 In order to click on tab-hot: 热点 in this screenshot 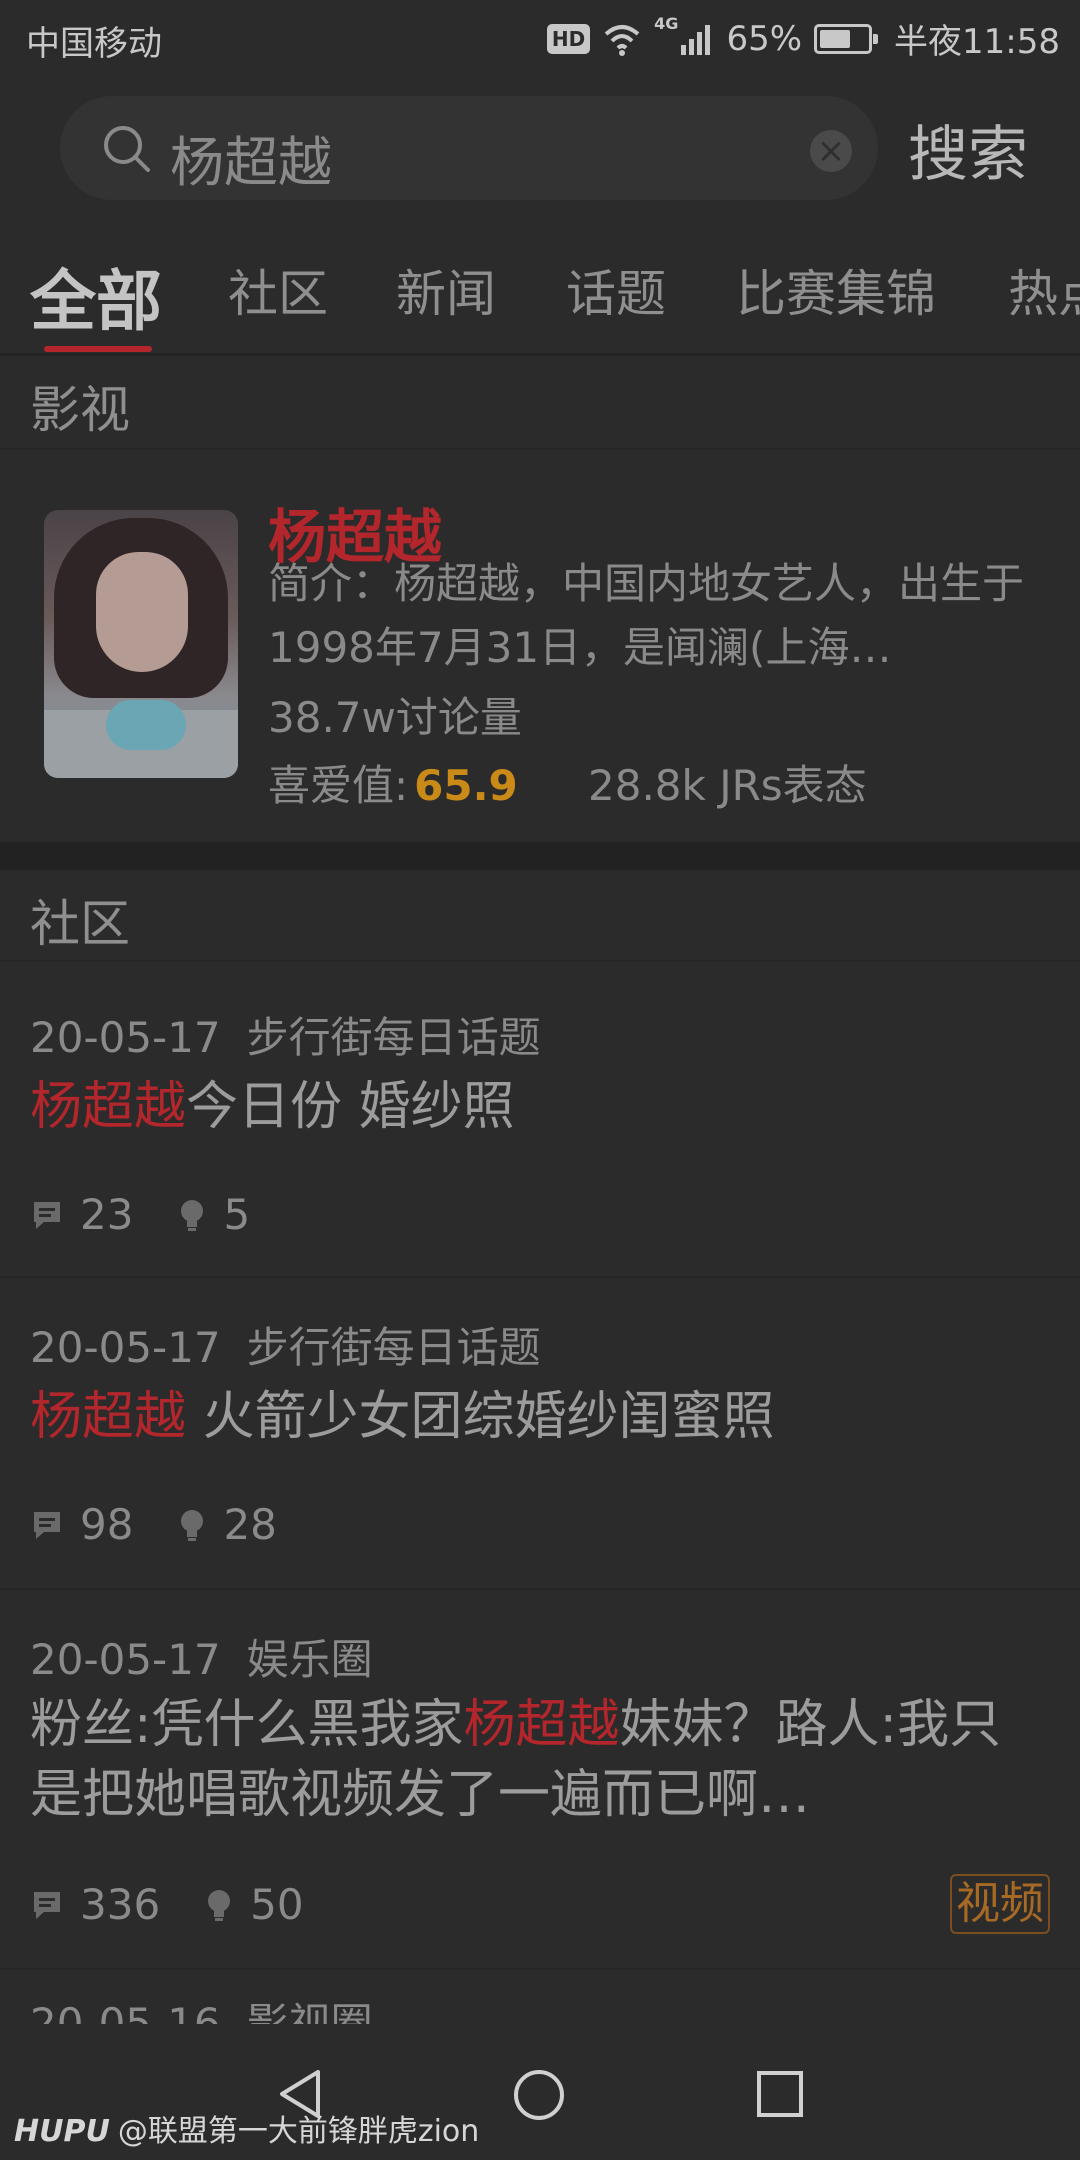, I will do `click(1044, 290)`.